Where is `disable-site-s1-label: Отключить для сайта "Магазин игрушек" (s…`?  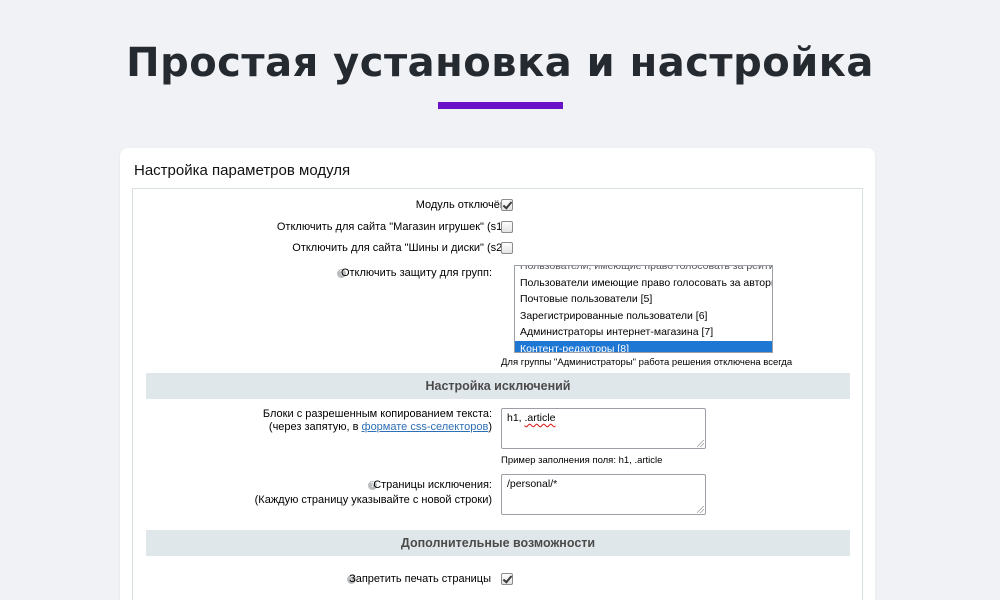
disable-site-s1-label: Отключить для сайта "Магазин игрушек" (s… is located at coordinates (392, 227).